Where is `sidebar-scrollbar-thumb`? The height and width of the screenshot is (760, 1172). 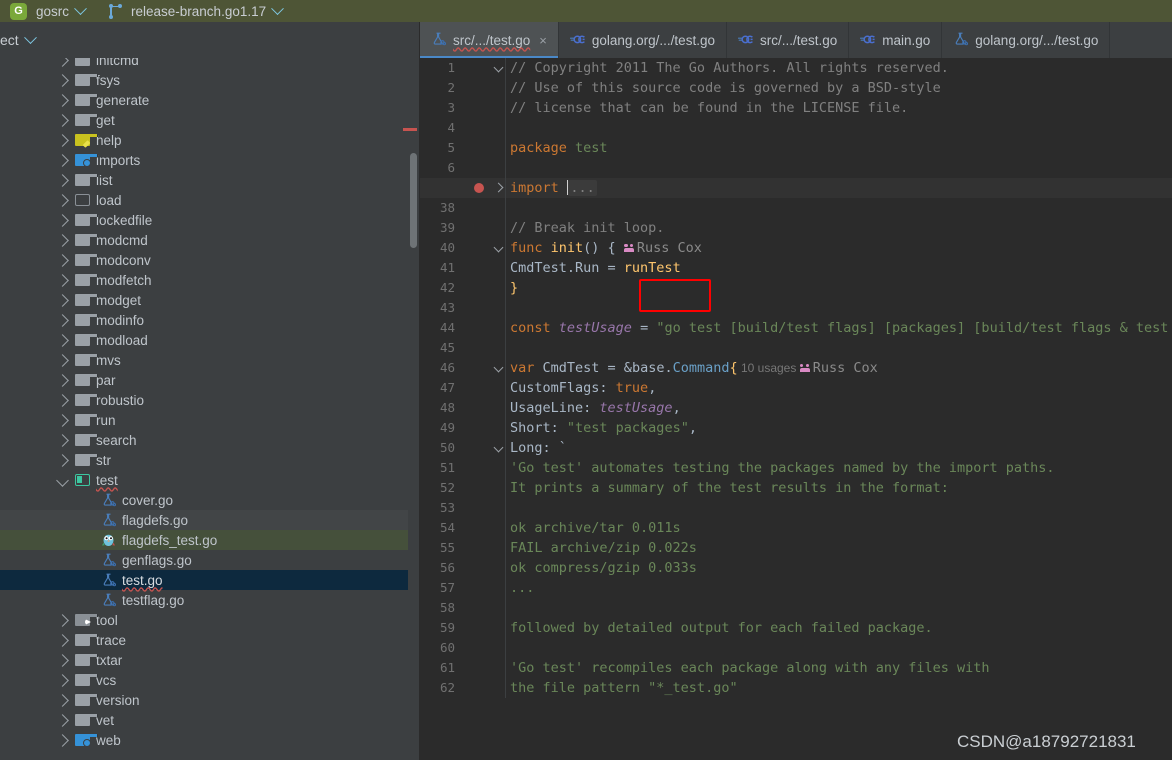 sidebar-scrollbar-thumb is located at coordinates (413, 200).